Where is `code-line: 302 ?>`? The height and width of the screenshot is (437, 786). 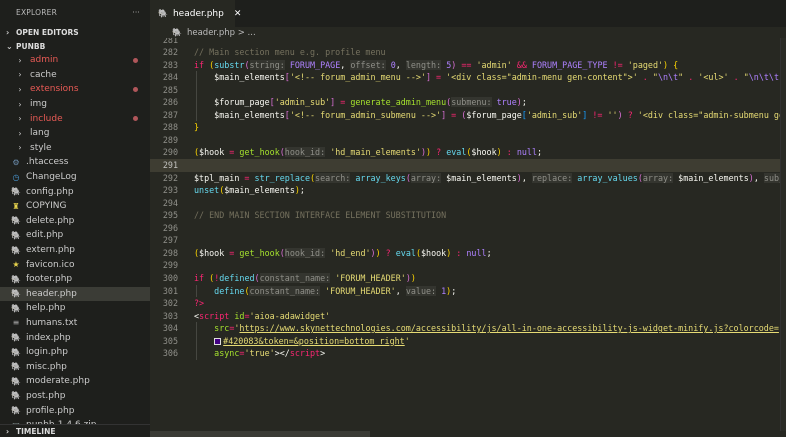
code-line: 302 ?> is located at coordinates (465, 303).